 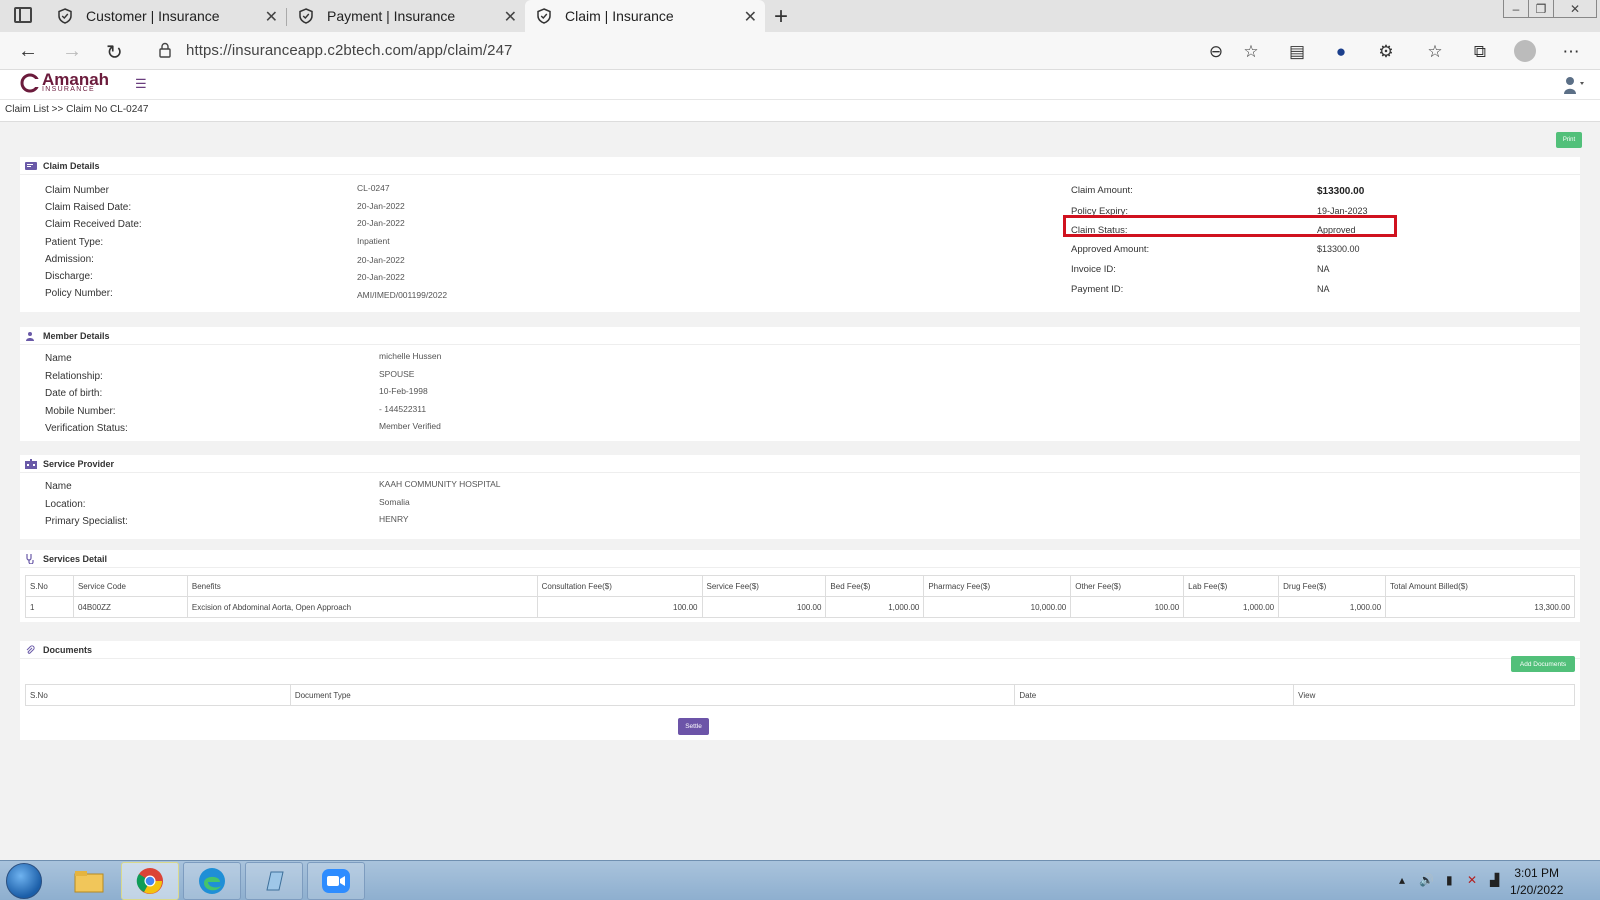 I want to click on provider-field-value: Somalia, so click(x=394, y=502).